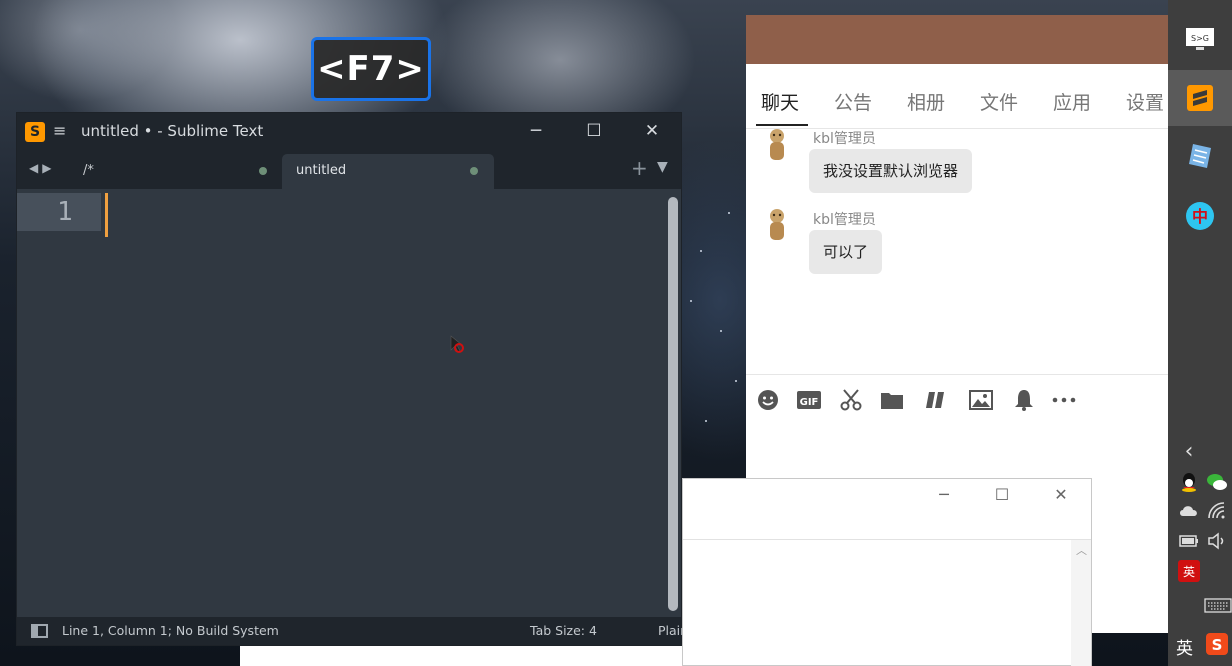  I want to click on wifi-icon, so click(1217, 511).